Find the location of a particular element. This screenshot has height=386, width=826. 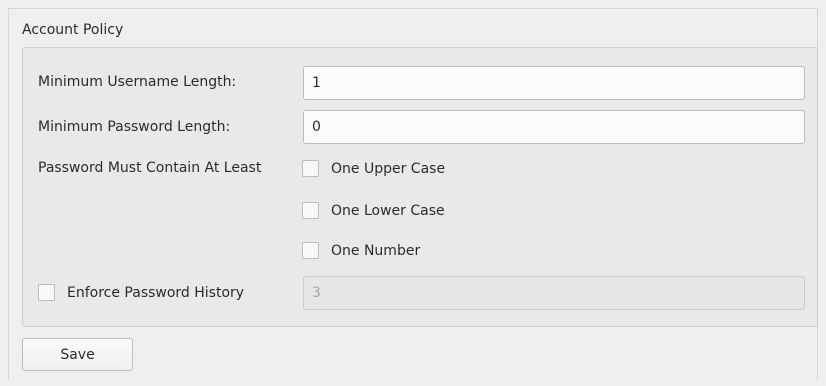

password-history-input: 3 is located at coordinates (554, 293).